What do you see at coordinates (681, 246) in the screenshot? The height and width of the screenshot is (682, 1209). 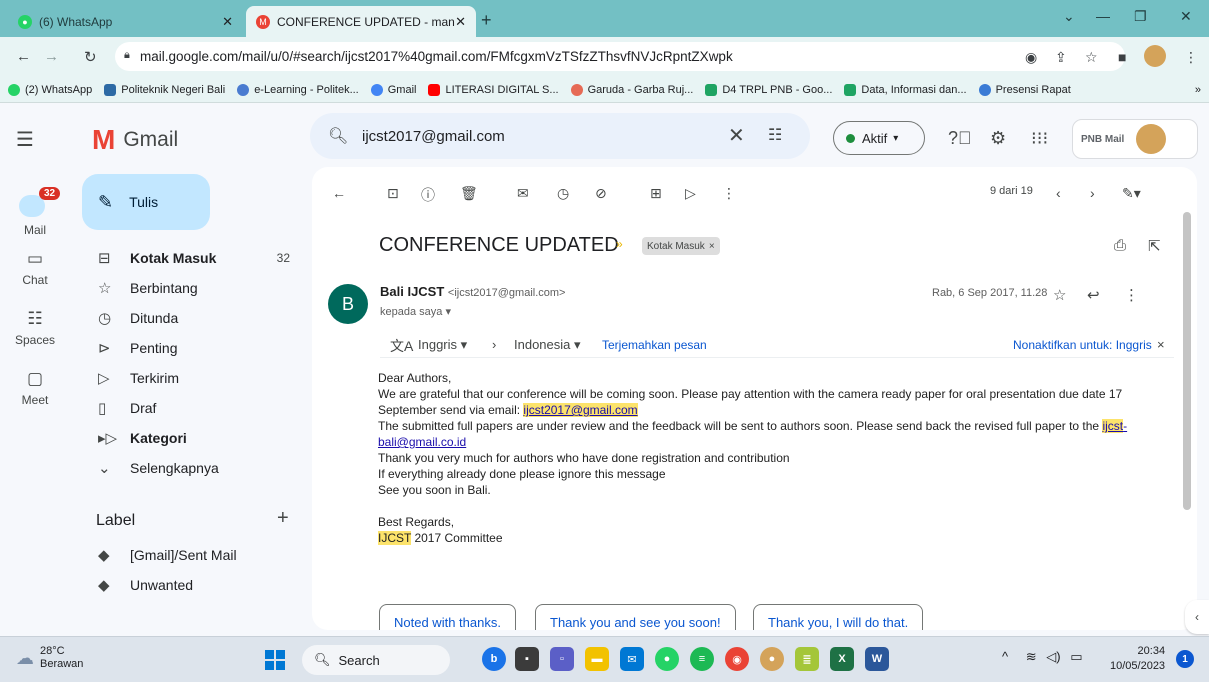 I see `label-chip: Kotak Masuk ×` at bounding box center [681, 246].